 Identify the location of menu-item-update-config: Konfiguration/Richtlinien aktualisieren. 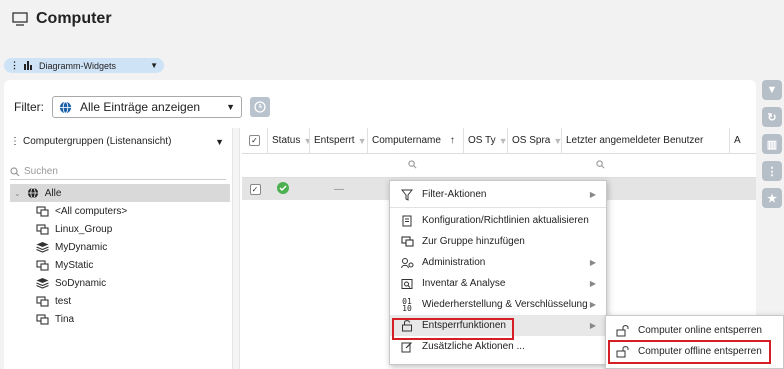
(498, 220).